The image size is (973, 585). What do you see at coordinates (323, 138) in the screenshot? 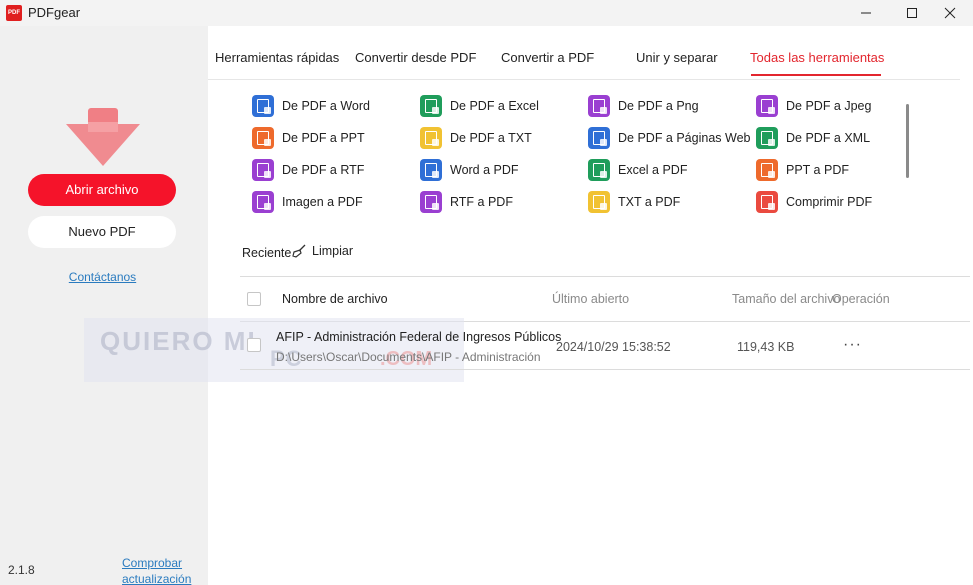
I see `tool-label: De PDF a PPT` at bounding box center [323, 138].